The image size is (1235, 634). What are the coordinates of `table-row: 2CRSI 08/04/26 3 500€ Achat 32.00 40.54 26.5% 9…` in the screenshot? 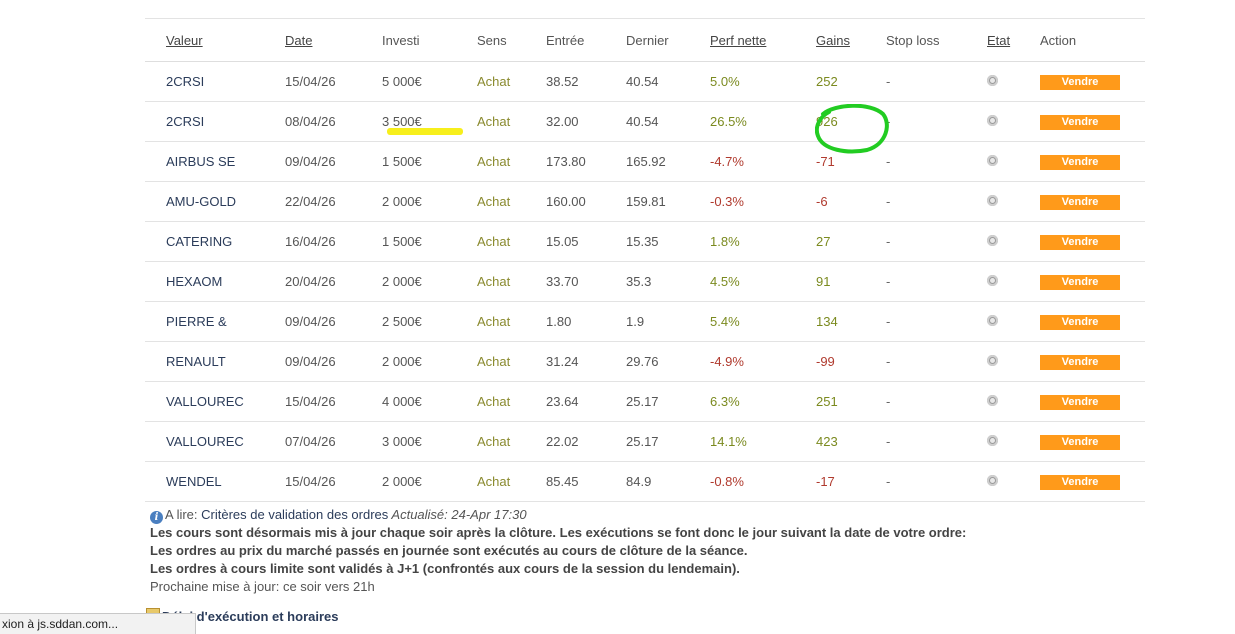 It's located at (645, 121).